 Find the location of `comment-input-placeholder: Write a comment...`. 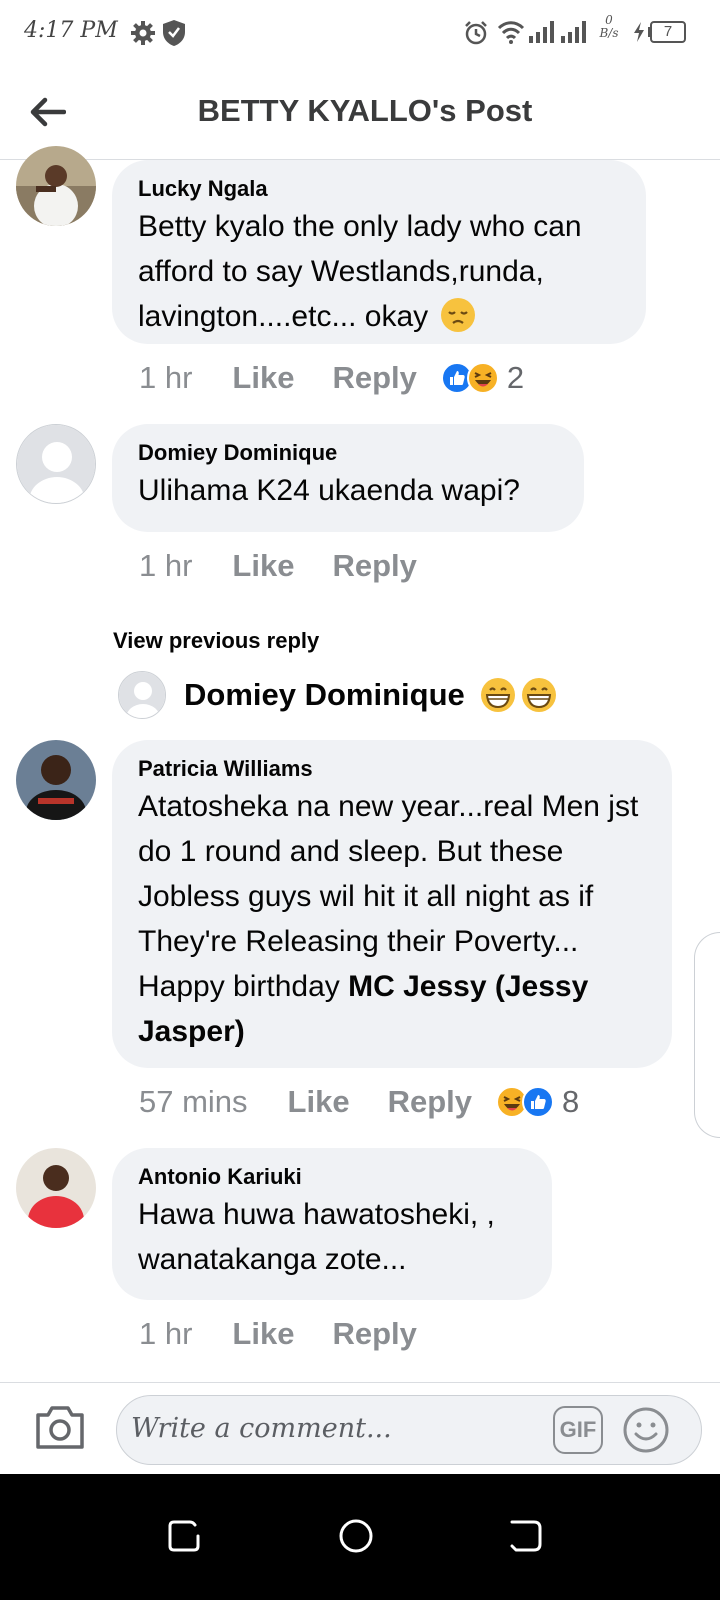

comment-input-placeholder: Write a comment... is located at coordinates (261, 1428).